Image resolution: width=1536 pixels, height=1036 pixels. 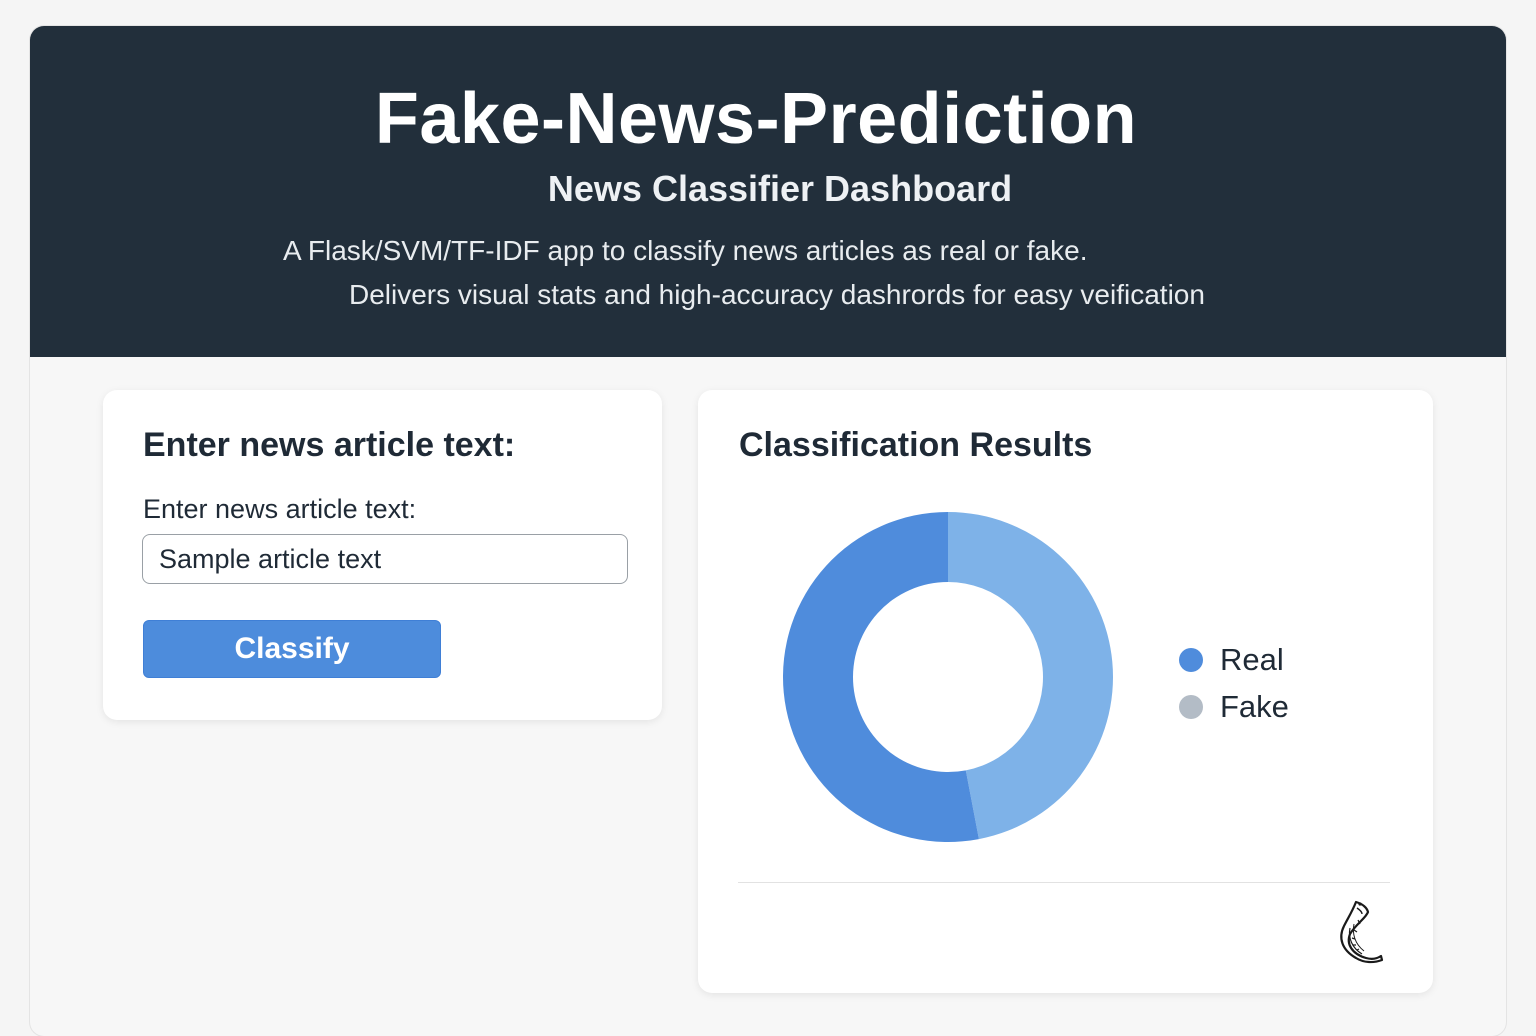 I want to click on legend-label-real: Real, so click(x=1252, y=659).